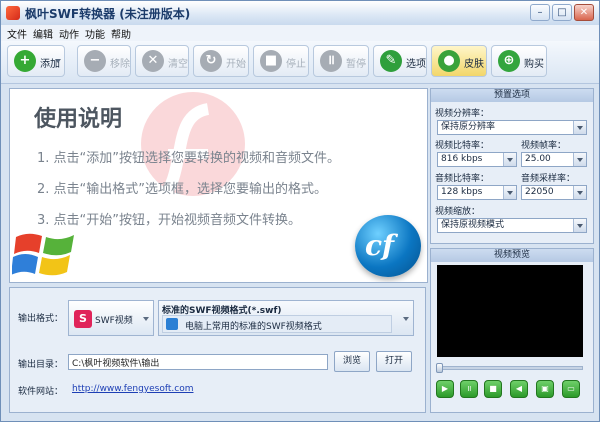 The width and height of the screenshot is (600, 422). Describe the element at coordinates (189, 158) in the screenshot. I see `help-step-1: 1. 点击“添加”按钮选择您要转换的视频和音频文件。` at that location.